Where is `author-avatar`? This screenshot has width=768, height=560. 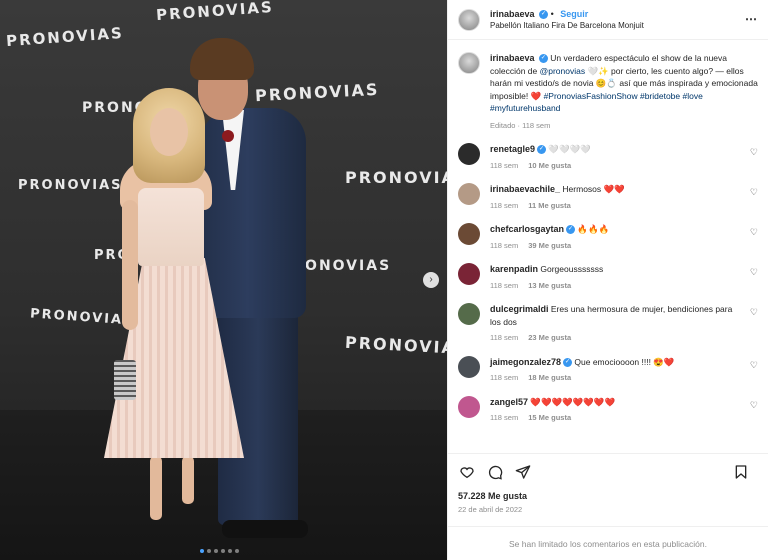
author-avatar is located at coordinates (469, 19).